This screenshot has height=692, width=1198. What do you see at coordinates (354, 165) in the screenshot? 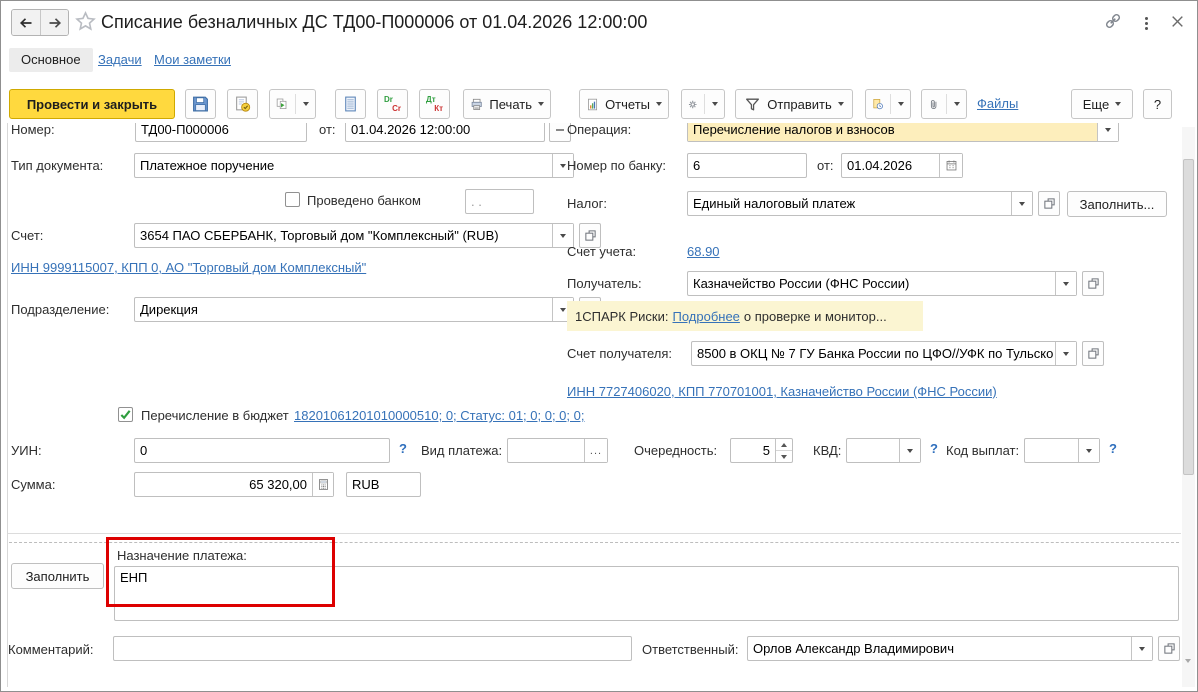
I see `doc-type-field: Платежное поручение` at bounding box center [354, 165].